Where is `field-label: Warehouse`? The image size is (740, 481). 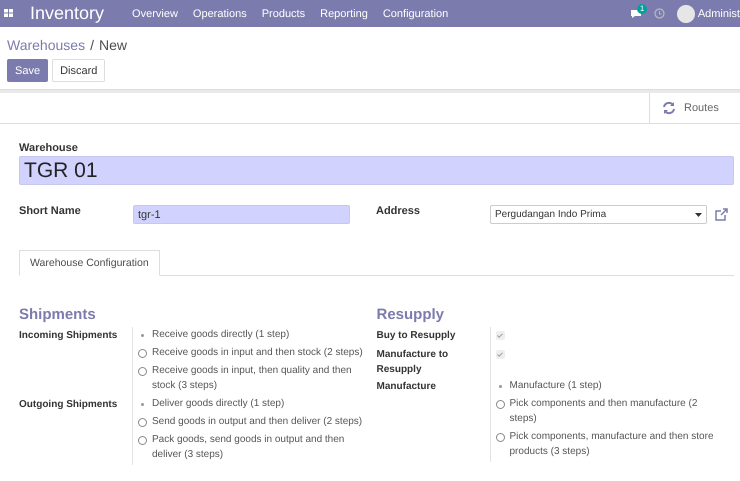 field-label: Warehouse is located at coordinates (48, 148).